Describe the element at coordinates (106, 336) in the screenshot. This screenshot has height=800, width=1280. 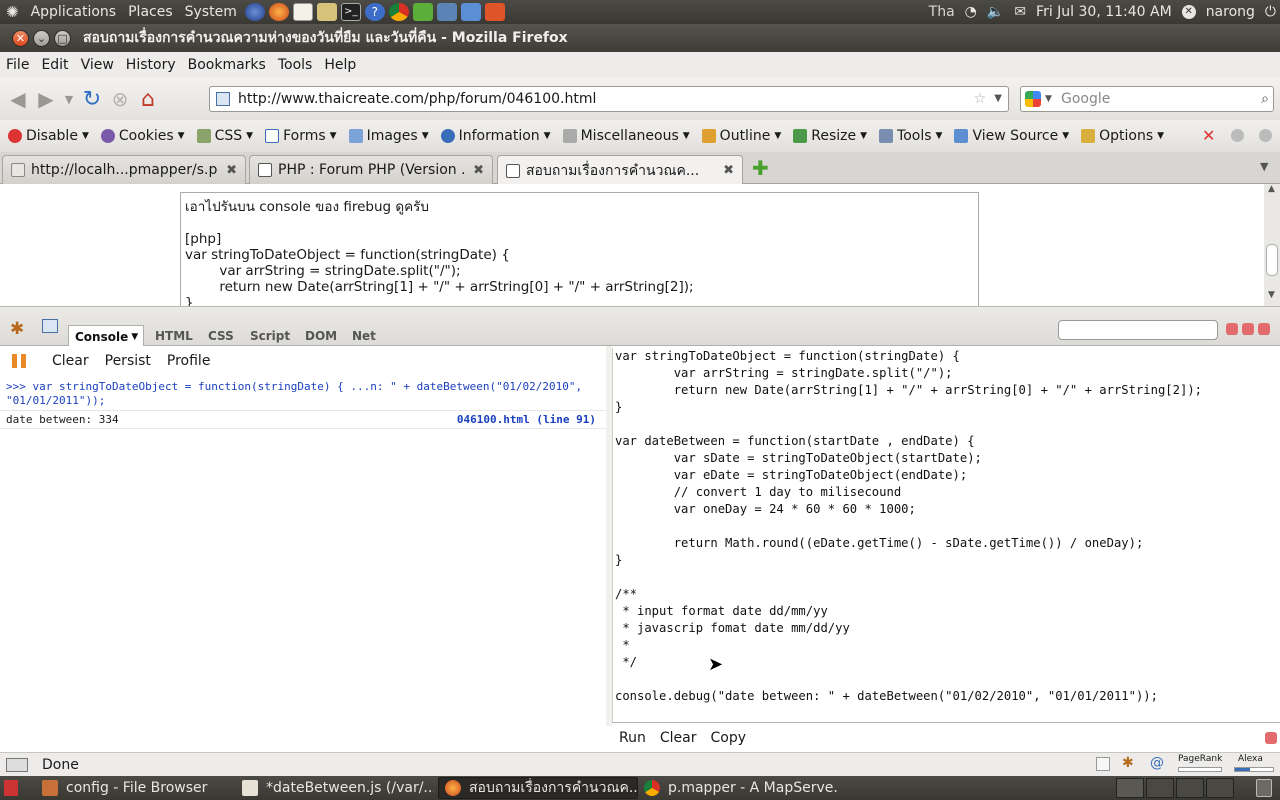
I see `firebug-tab-console: Console ▼` at that location.